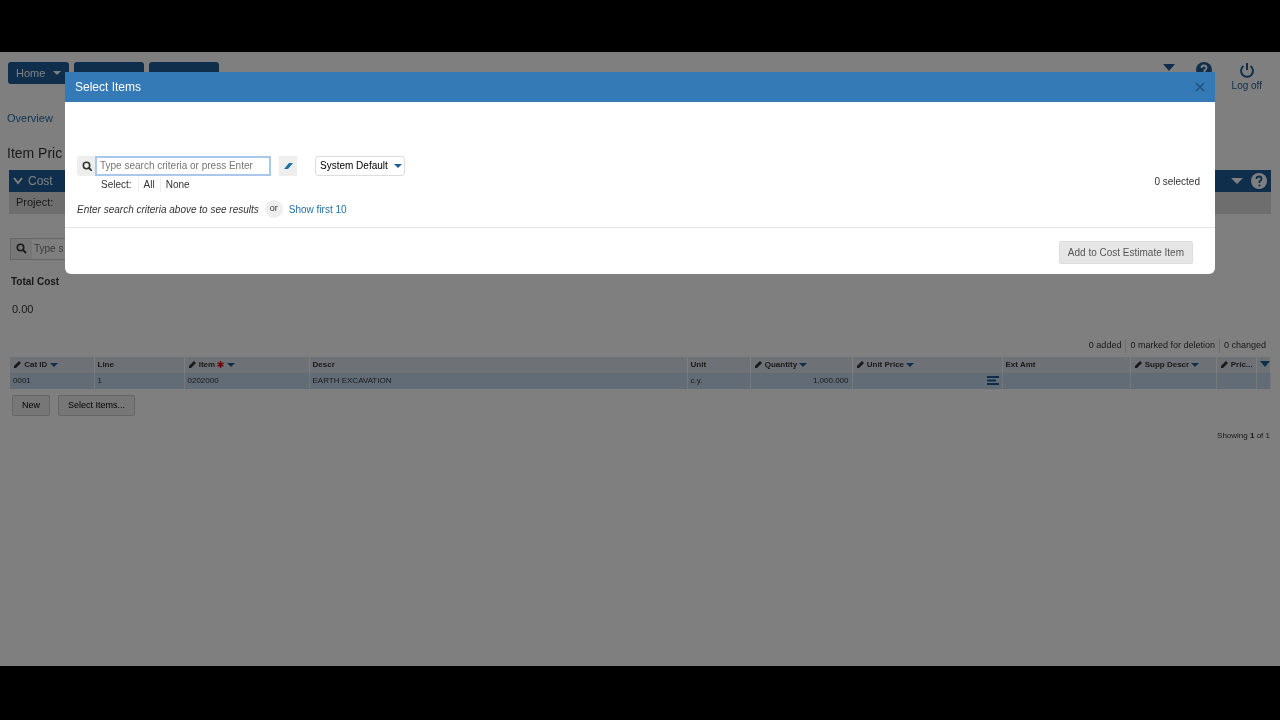  I want to click on column-header: Unit, so click(718, 364).